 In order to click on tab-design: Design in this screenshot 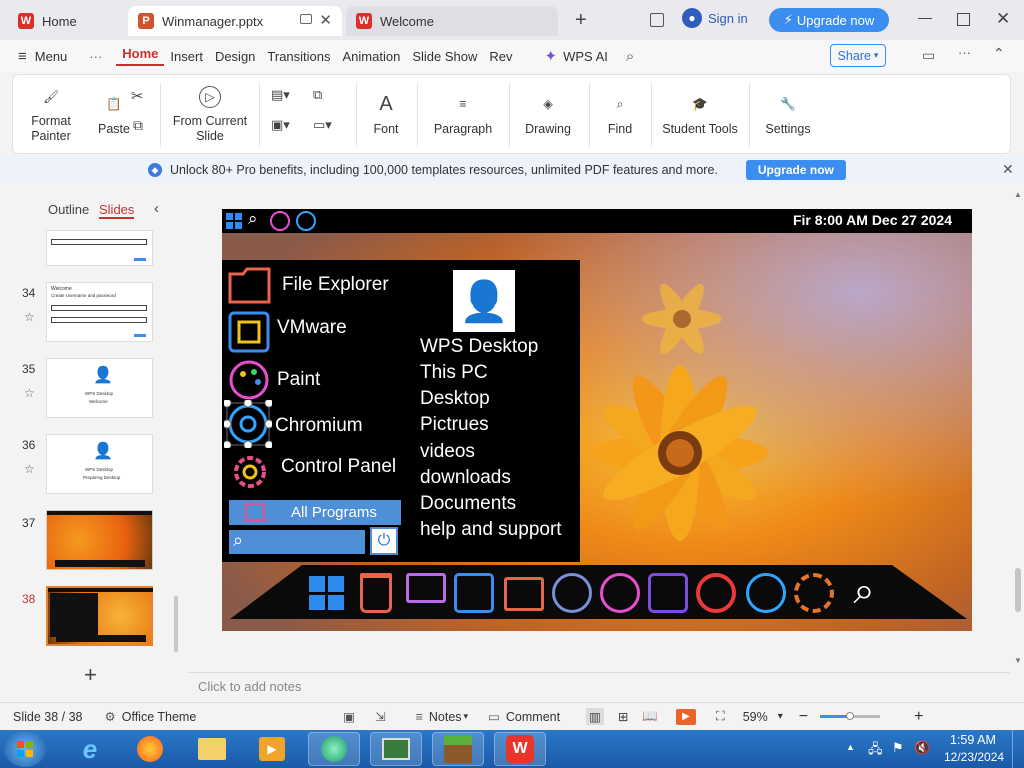, I will do `click(235, 56)`.